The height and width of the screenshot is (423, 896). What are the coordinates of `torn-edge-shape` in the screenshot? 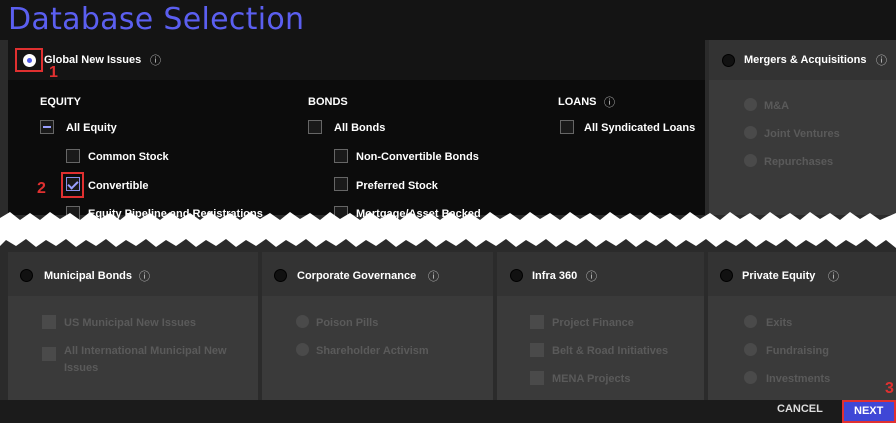 It's located at (448, 230).